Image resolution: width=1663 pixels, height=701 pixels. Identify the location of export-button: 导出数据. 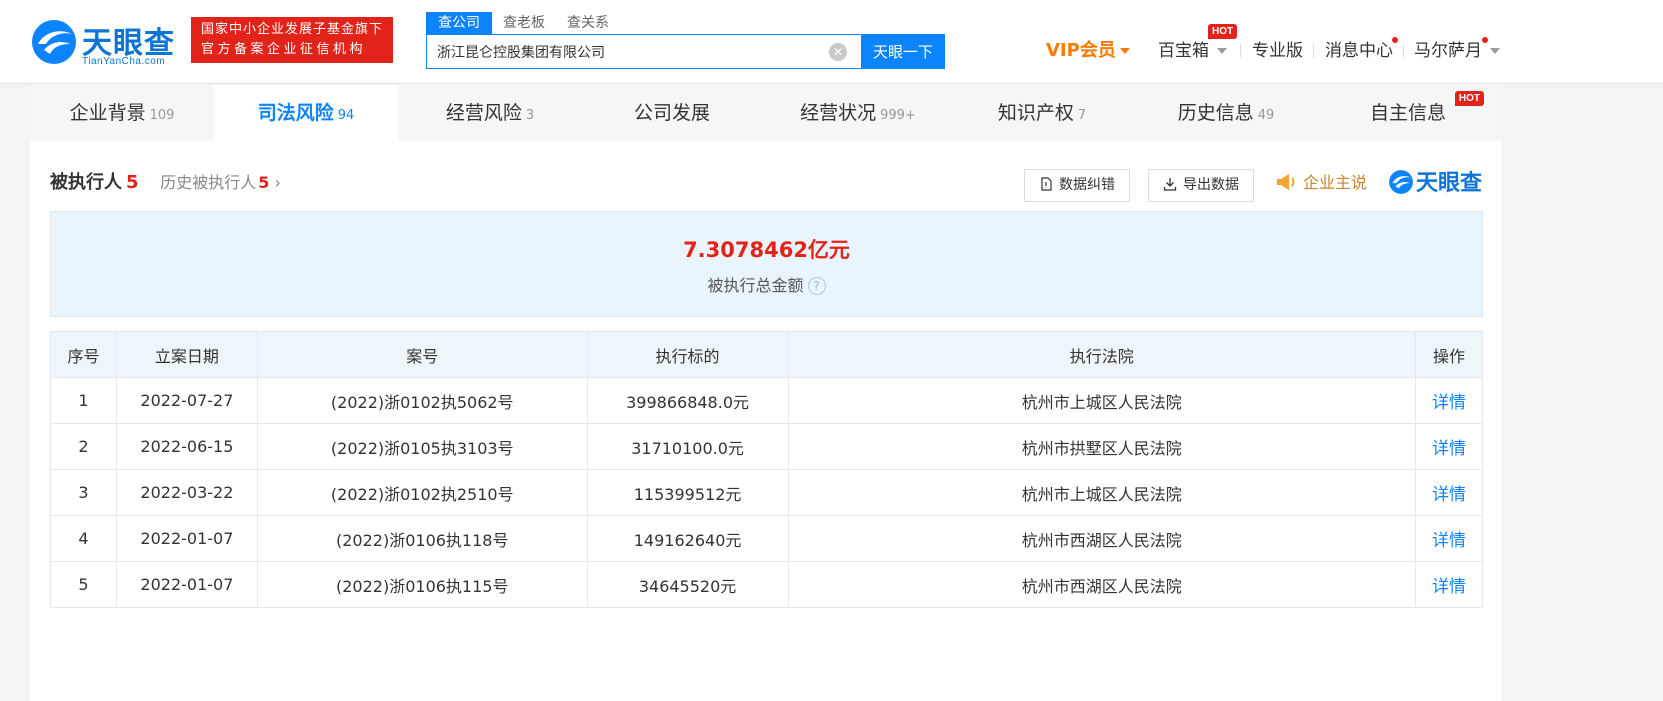
(1201, 185).